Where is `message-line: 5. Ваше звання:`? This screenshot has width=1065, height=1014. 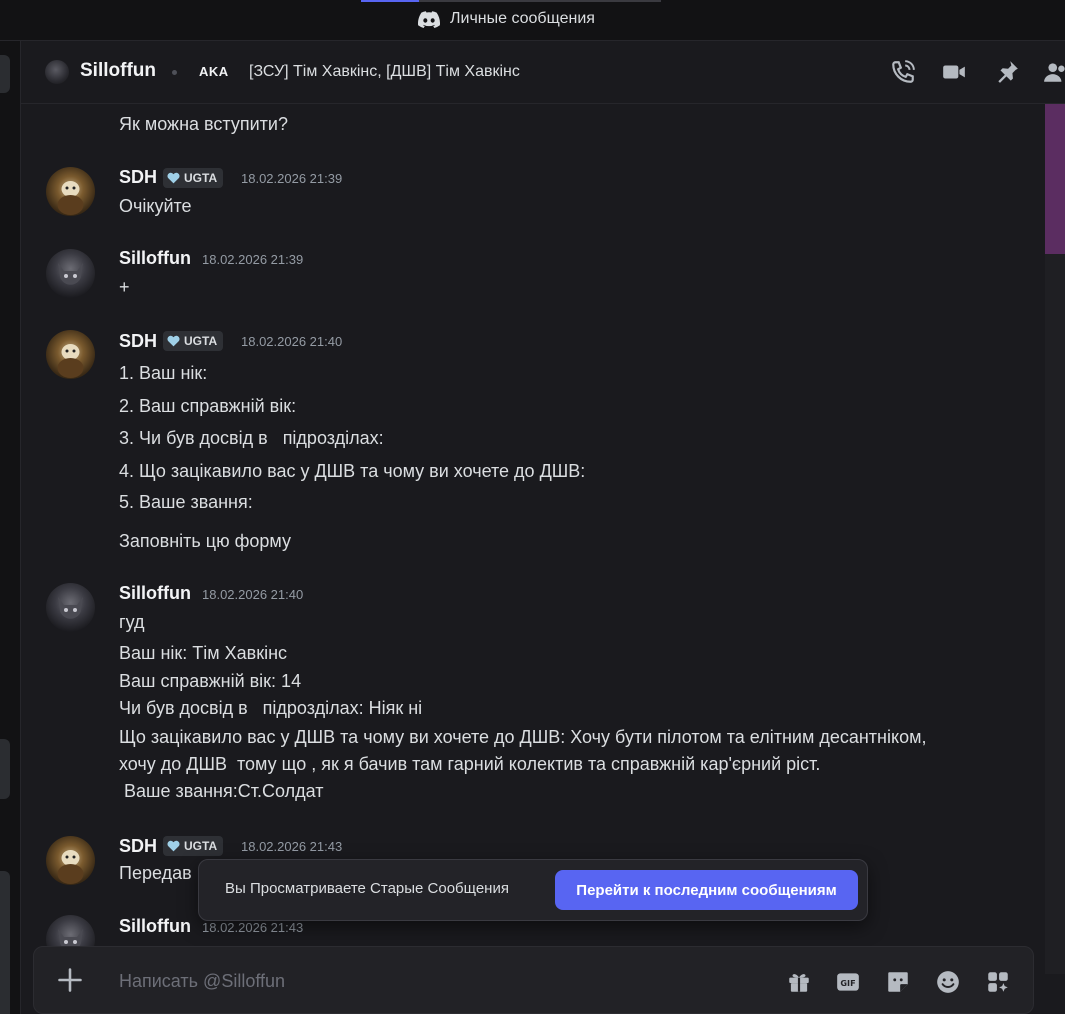
message-line: 5. Ваше звання: is located at coordinates (186, 502).